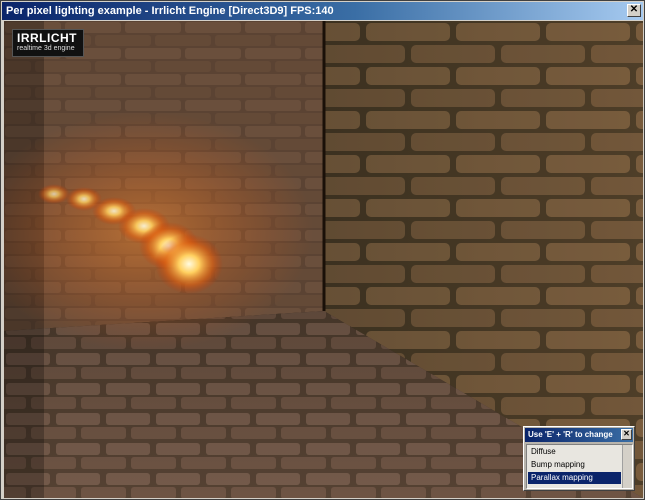 Image resolution: width=645 pixels, height=500 pixels. What do you see at coordinates (47, 38) in the screenshot?
I see `logo-name: IRRLICHT` at bounding box center [47, 38].